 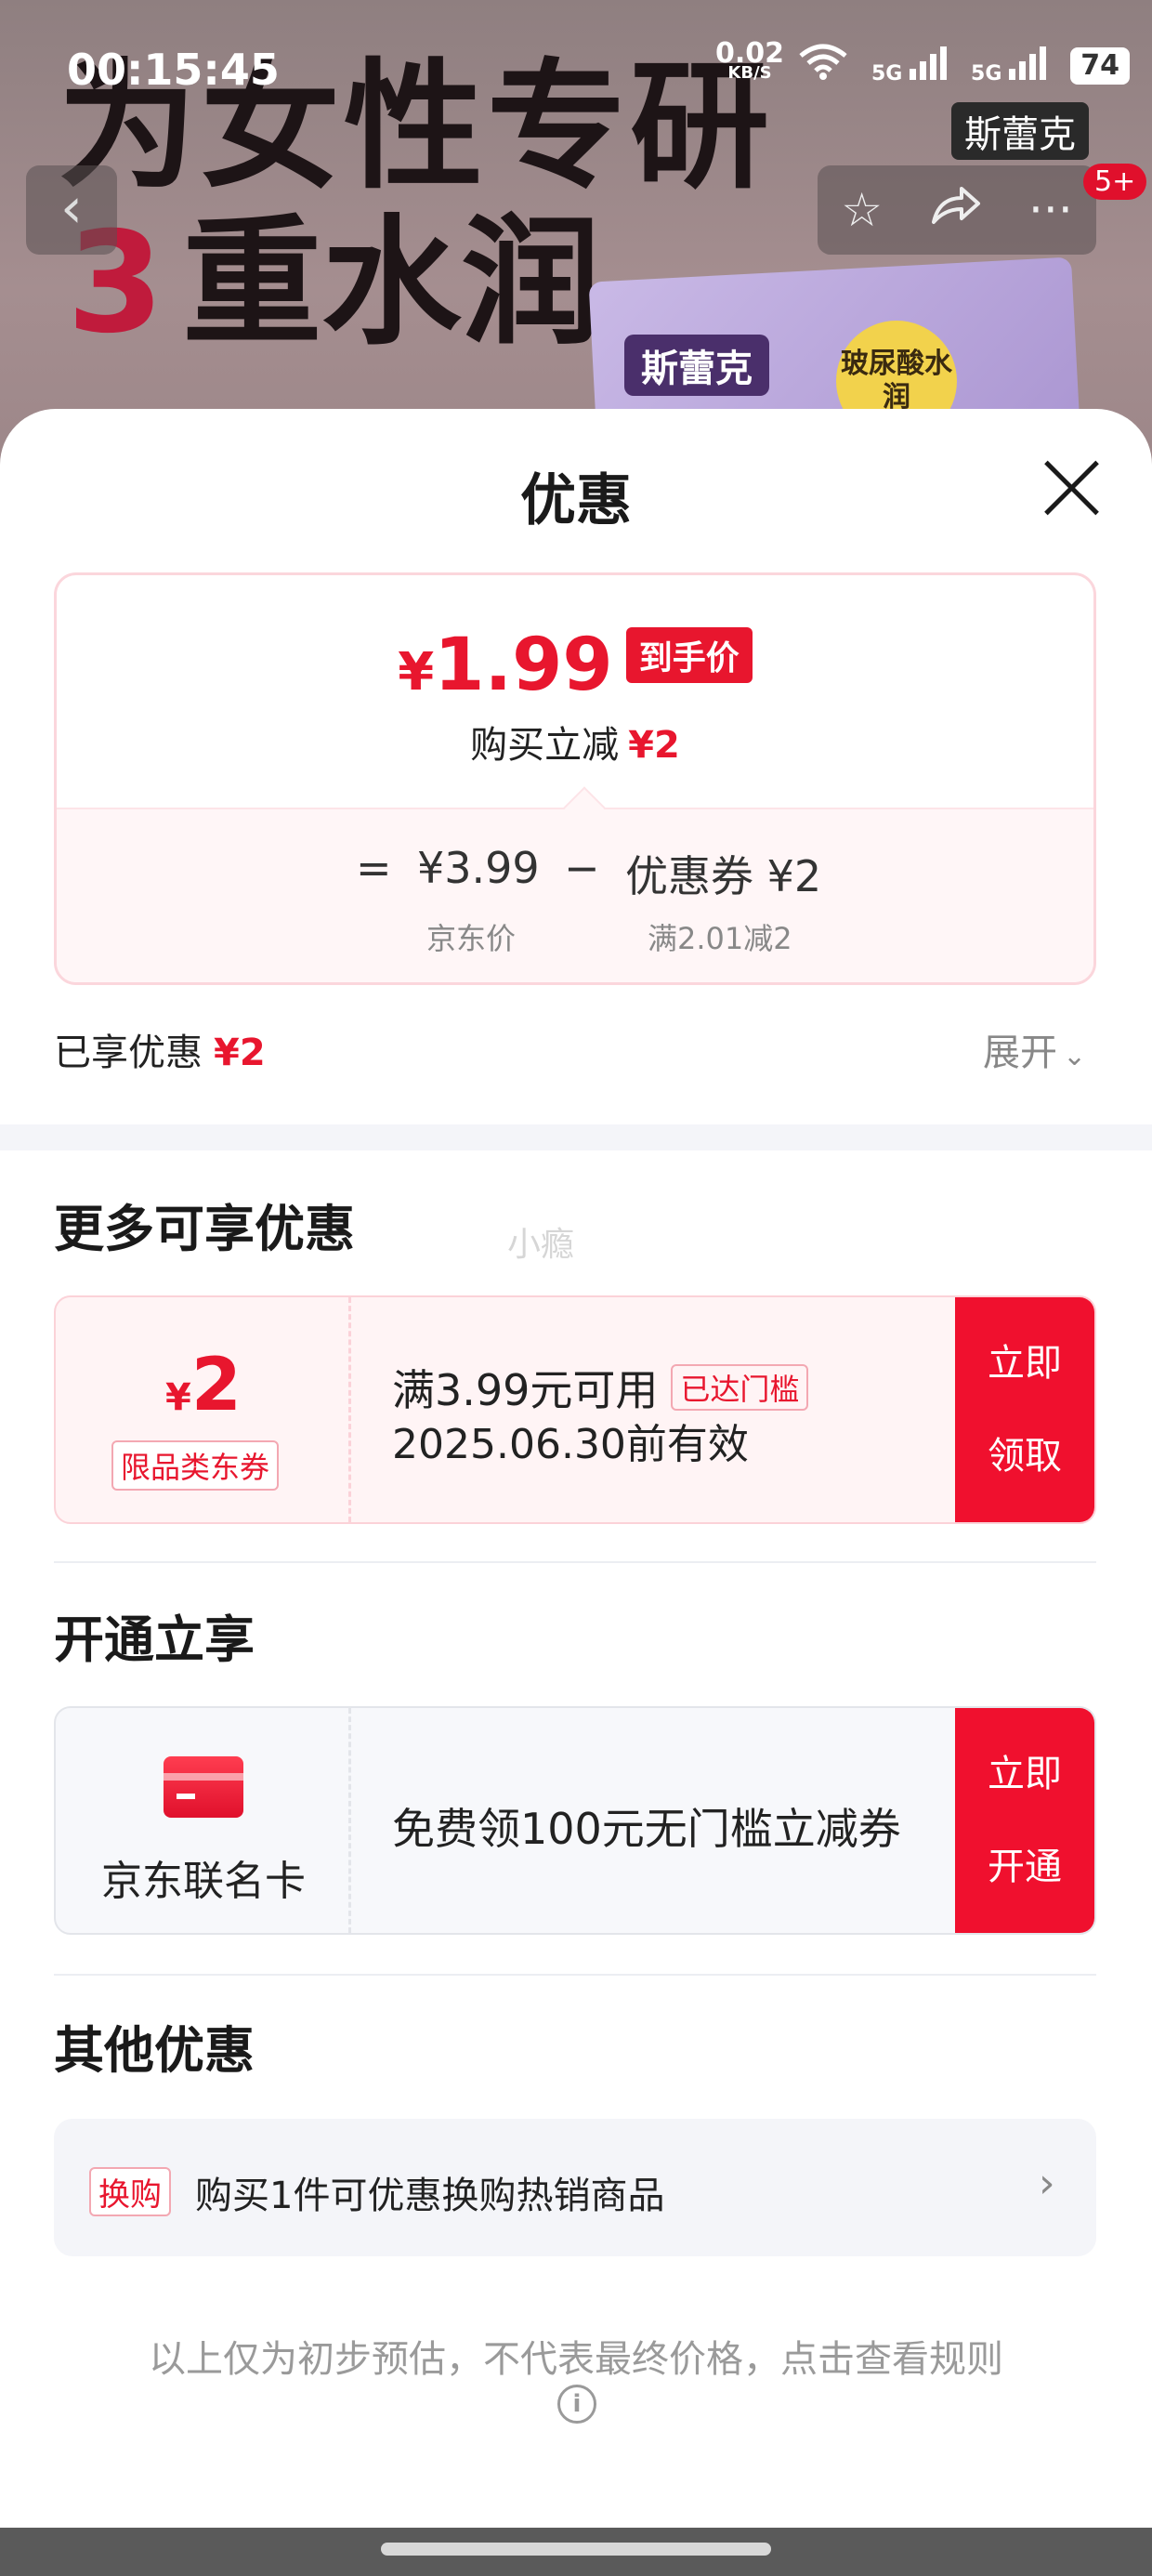 I want to click on discount-amount: ¥2, so click(x=654, y=745).